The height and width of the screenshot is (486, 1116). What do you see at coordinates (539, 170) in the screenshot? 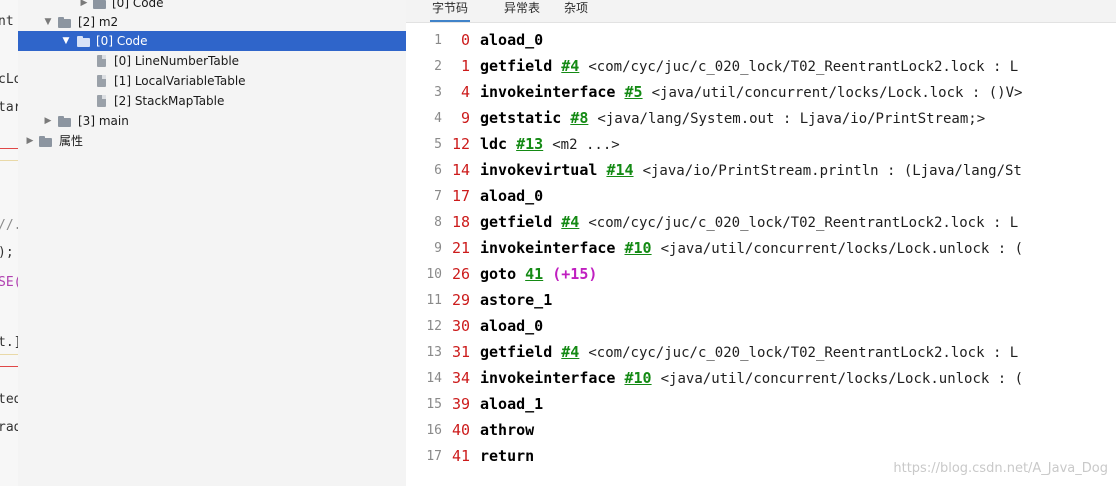
I see `opcode: invokevirtual` at bounding box center [539, 170].